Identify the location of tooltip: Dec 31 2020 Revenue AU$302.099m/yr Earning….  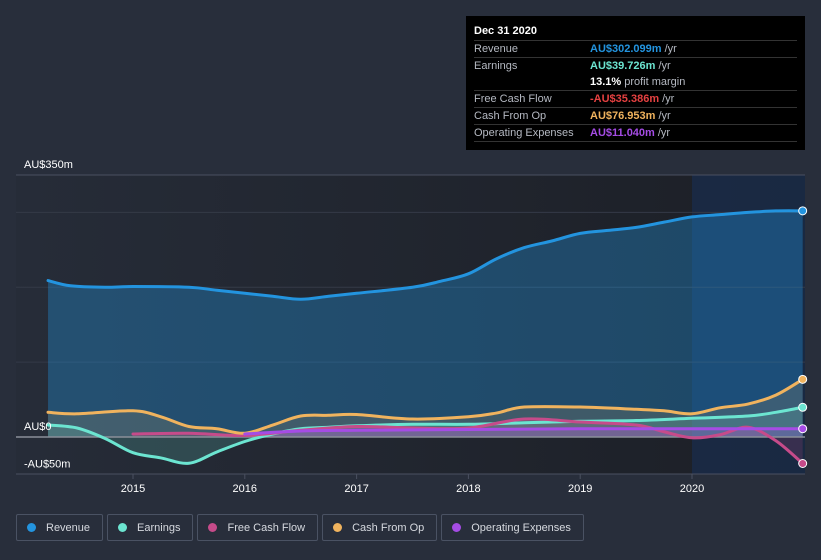
(635, 83).